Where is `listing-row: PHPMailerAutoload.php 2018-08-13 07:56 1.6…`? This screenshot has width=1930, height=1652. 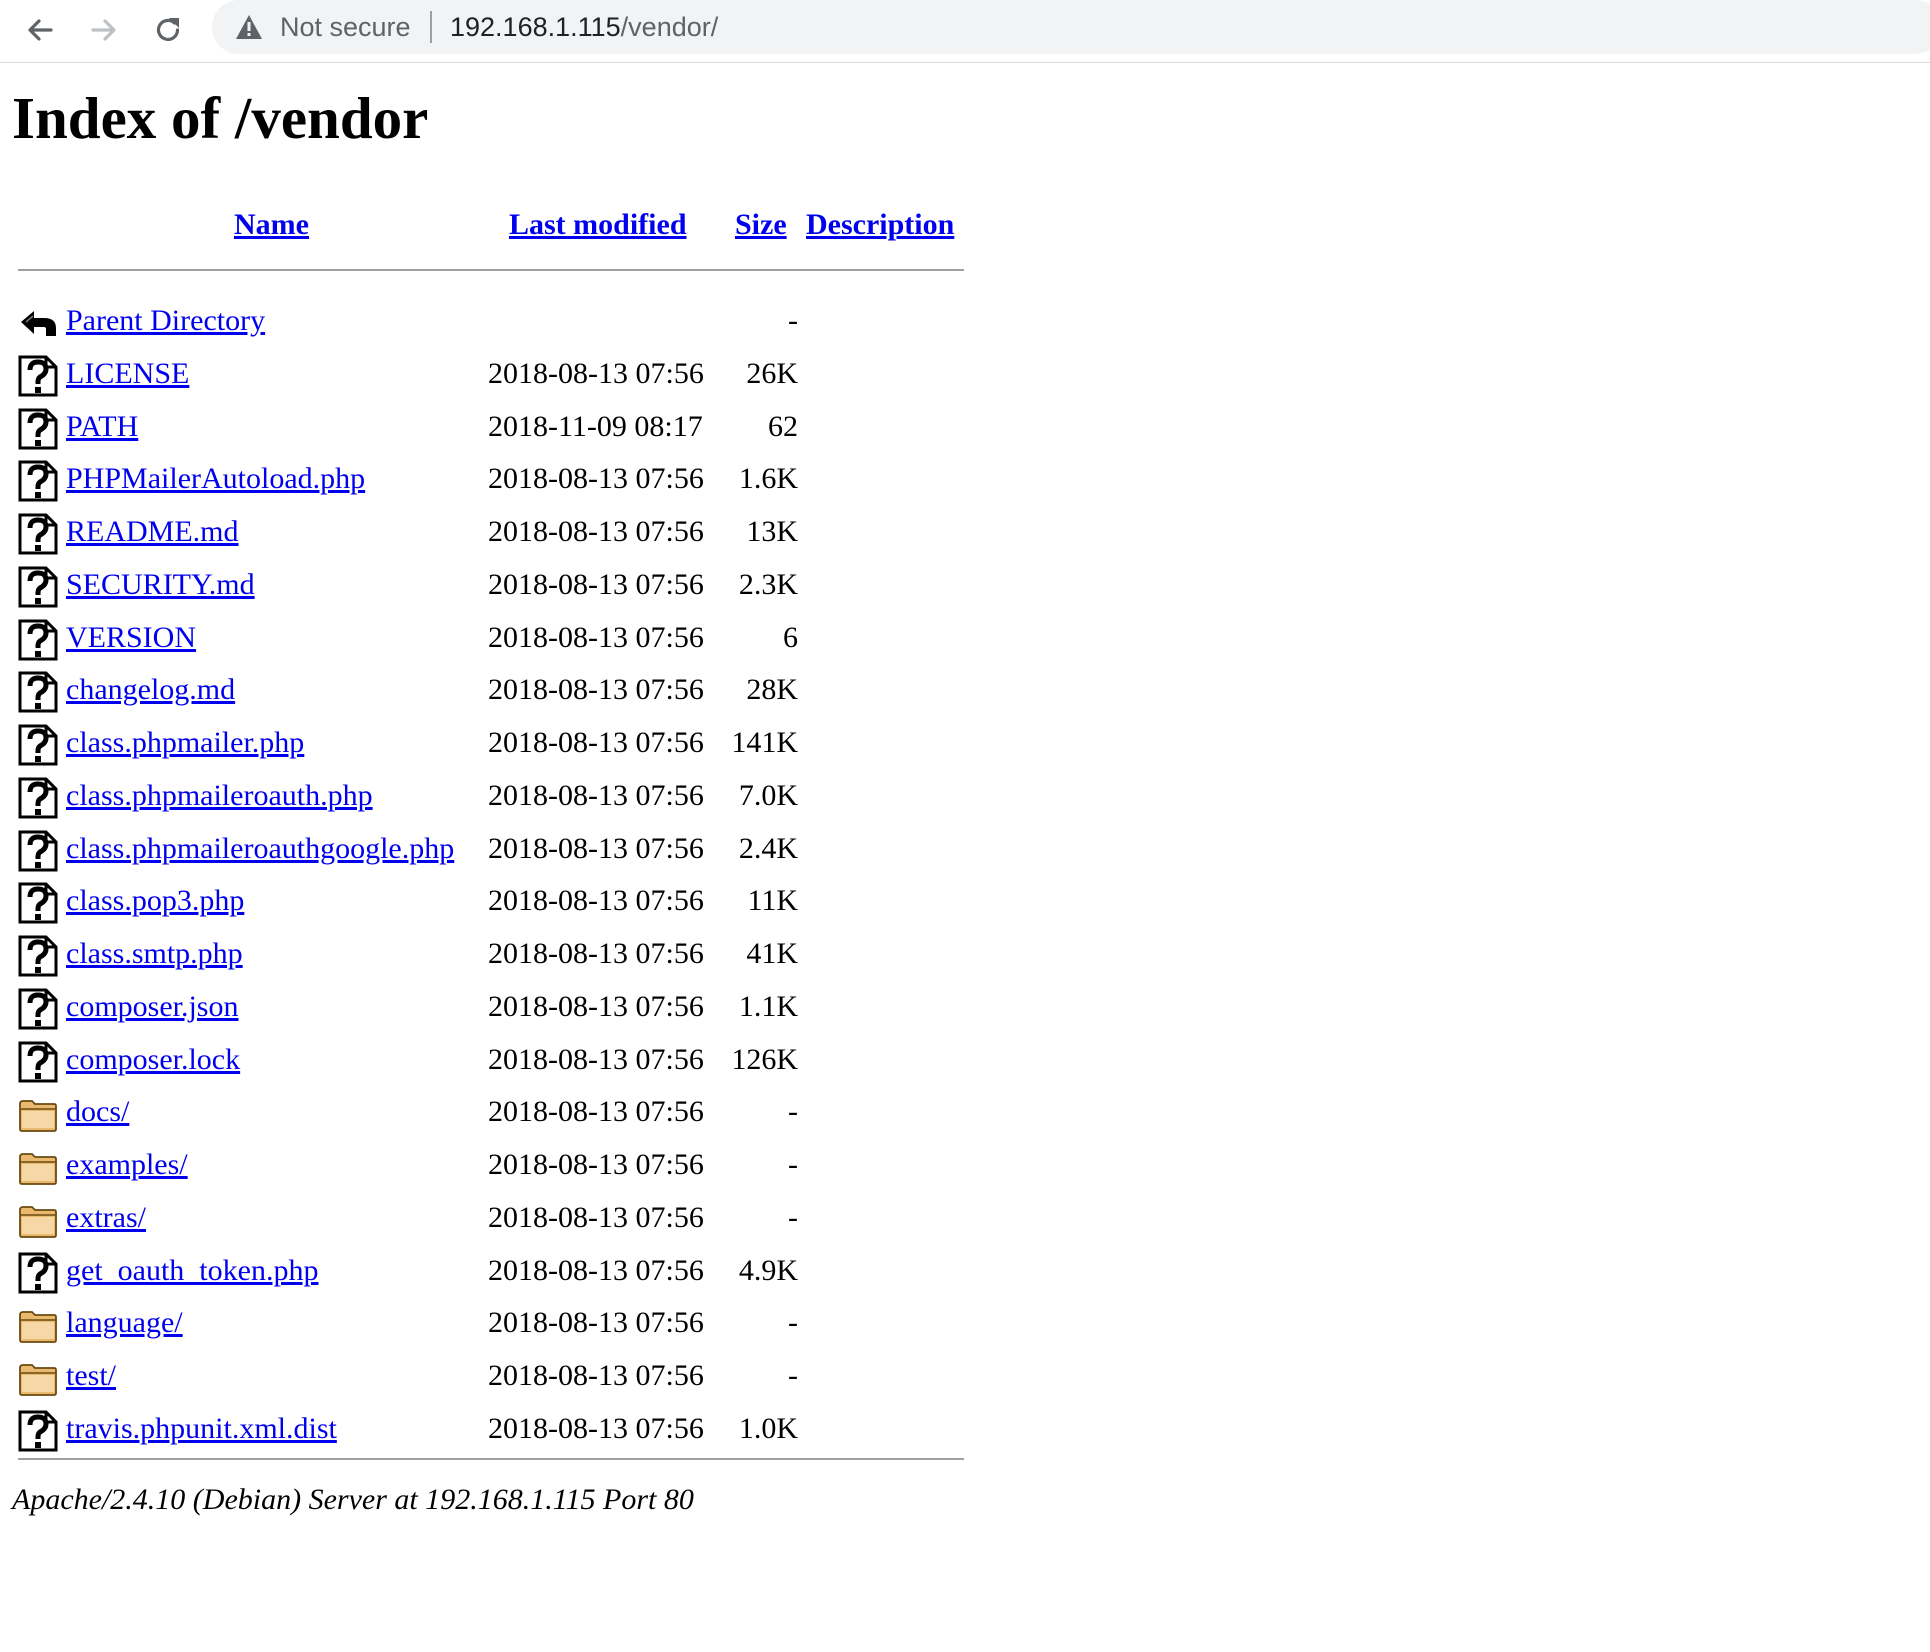
listing-row: PHPMailerAutoload.php 2018-08-13 07:56 1.6… is located at coordinates (500, 480).